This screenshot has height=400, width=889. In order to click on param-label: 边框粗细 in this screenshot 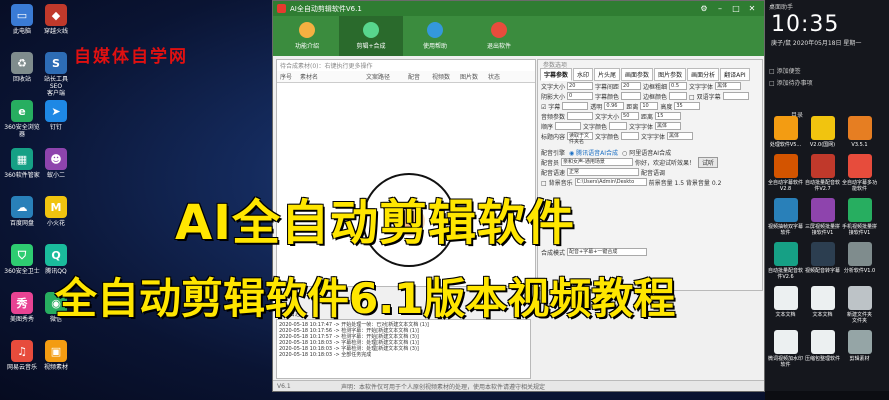, I will do `click(655, 87)`.